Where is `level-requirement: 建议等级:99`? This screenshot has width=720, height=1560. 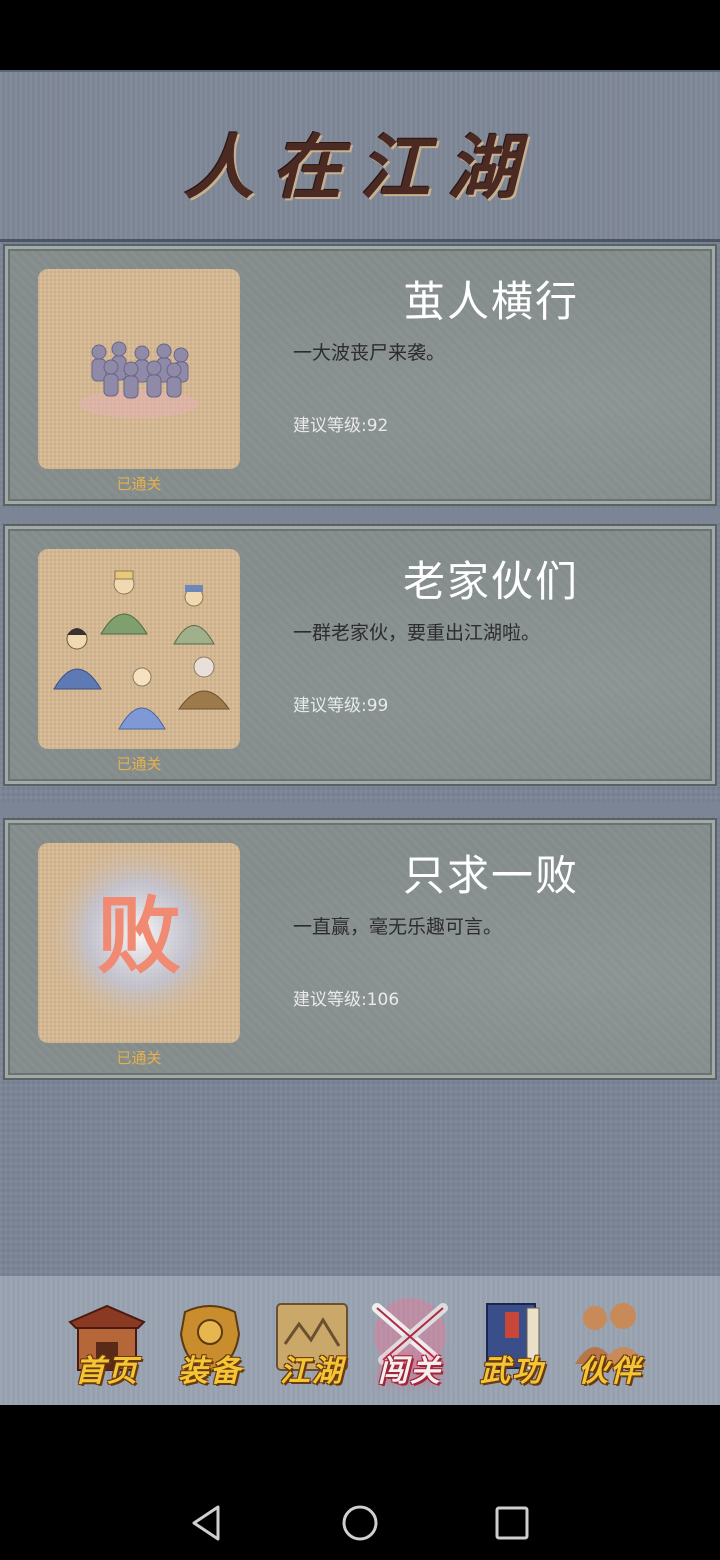 level-requirement: 建议等级:99 is located at coordinates (341, 706).